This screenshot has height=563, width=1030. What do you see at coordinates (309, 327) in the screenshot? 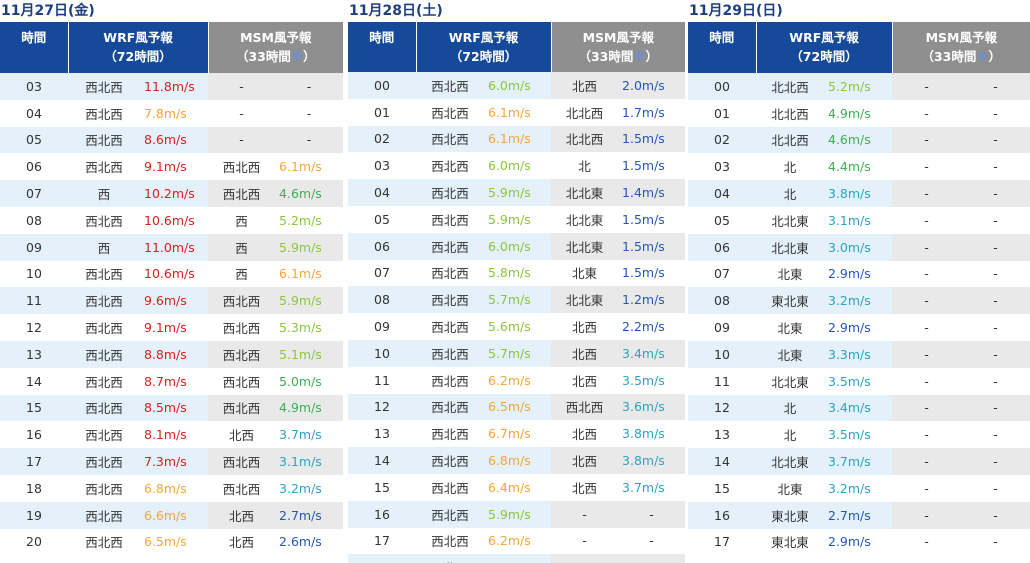
I see `cell-msm-speed: 5.3m/s` at bounding box center [309, 327].